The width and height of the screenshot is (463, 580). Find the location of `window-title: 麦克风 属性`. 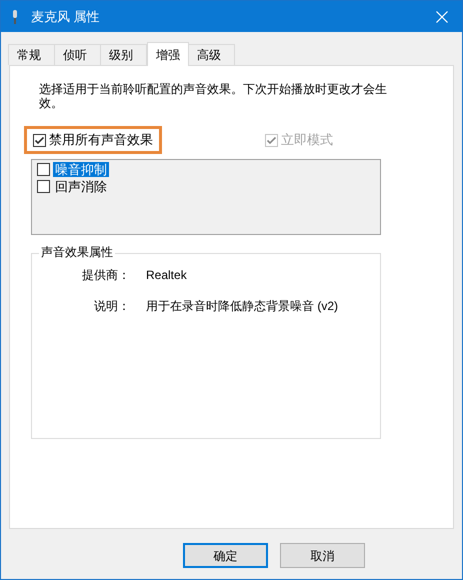

window-title: 麦克风 属性 is located at coordinates (65, 17).